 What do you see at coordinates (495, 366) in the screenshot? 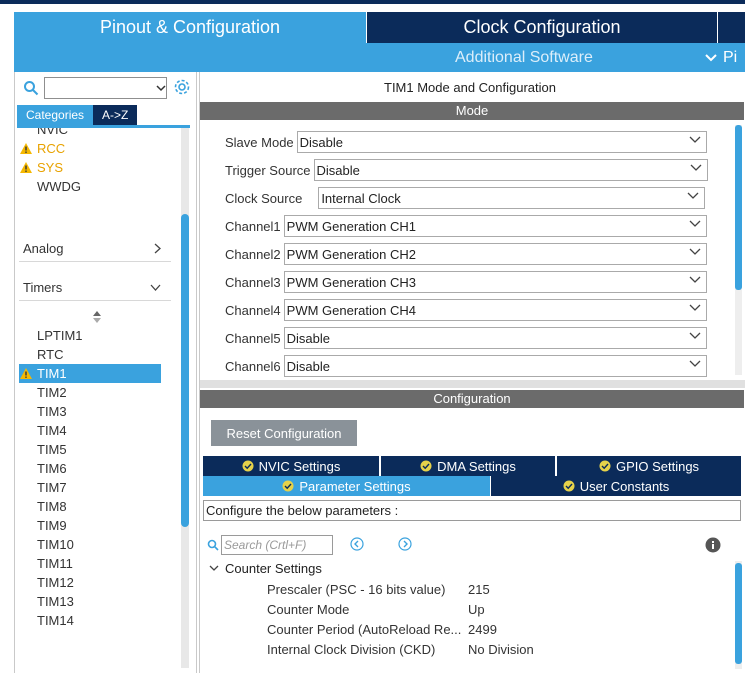
I see `channel6-select: Disable` at bounding box center [495, 366].